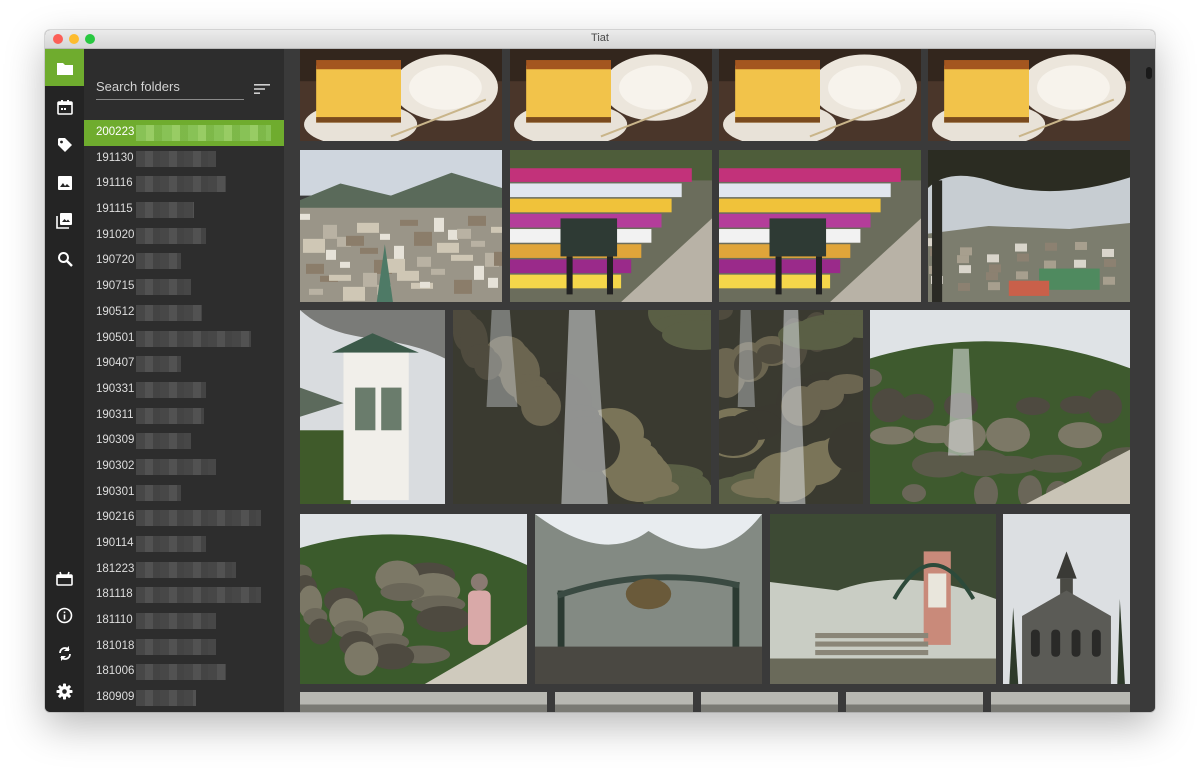 The image size is (1200, 772). I want to click on folder-item: 190302, so click(184, 467).